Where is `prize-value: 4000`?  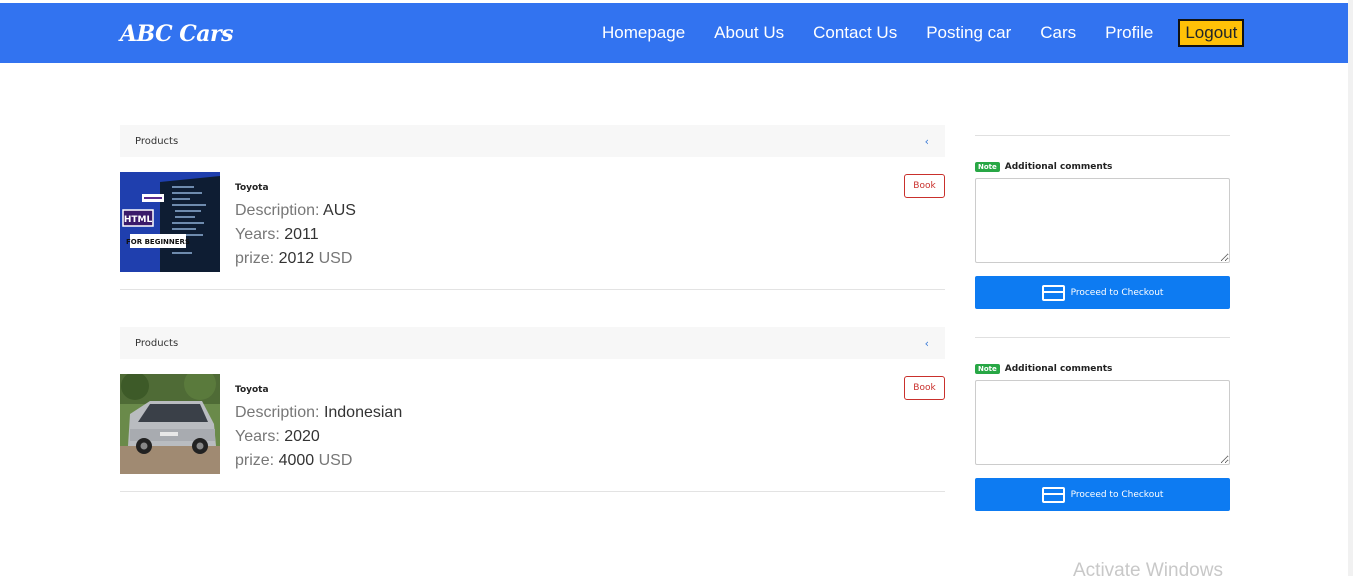
prize-value: 4000 is located at coordinates (296, 460).